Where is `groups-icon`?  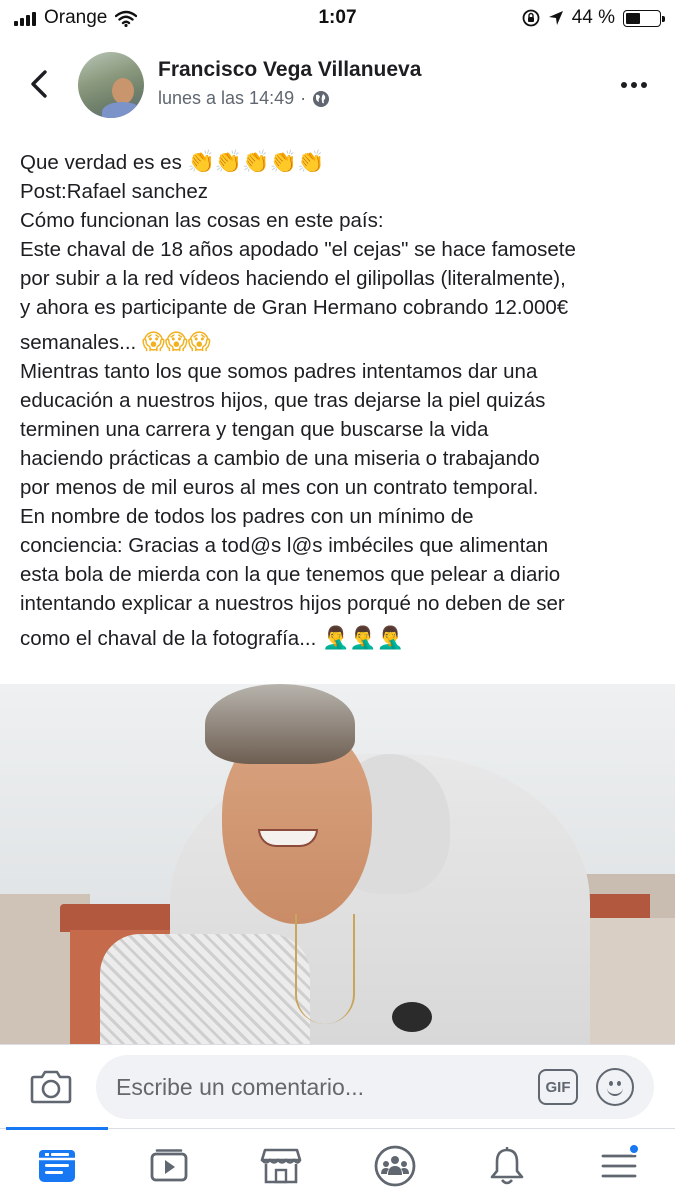
groups-icon is located at coordinates (395, 1166).